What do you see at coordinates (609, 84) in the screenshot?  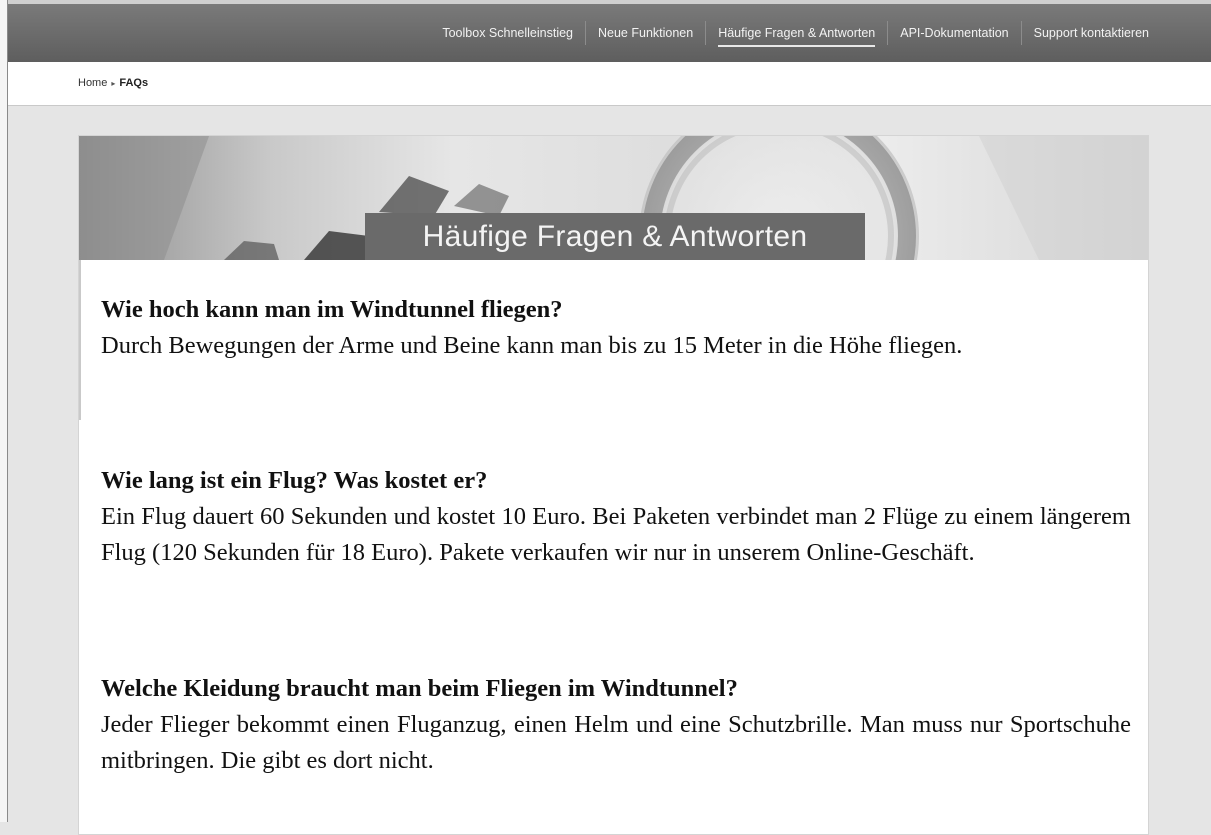 I see `breadcrumb-bar: Home ▸ FAQs` at bounding box center [609, 84].